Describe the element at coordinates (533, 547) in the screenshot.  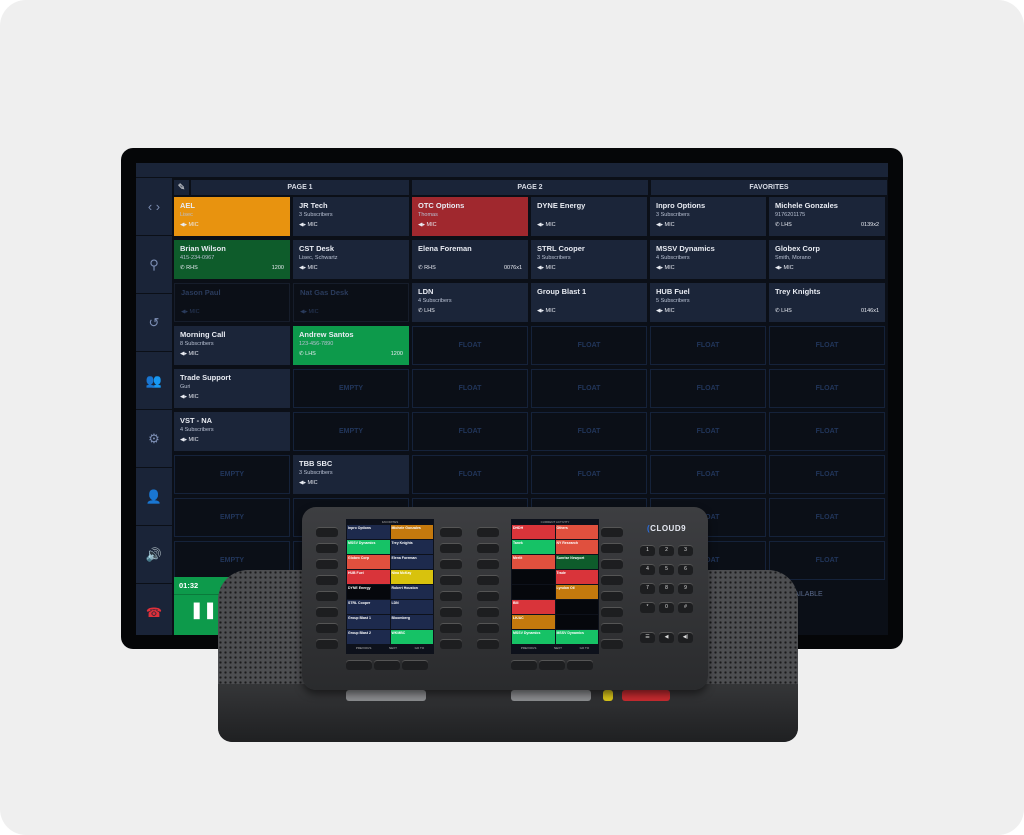
I see `lcd-cell: Tanek` at that location.